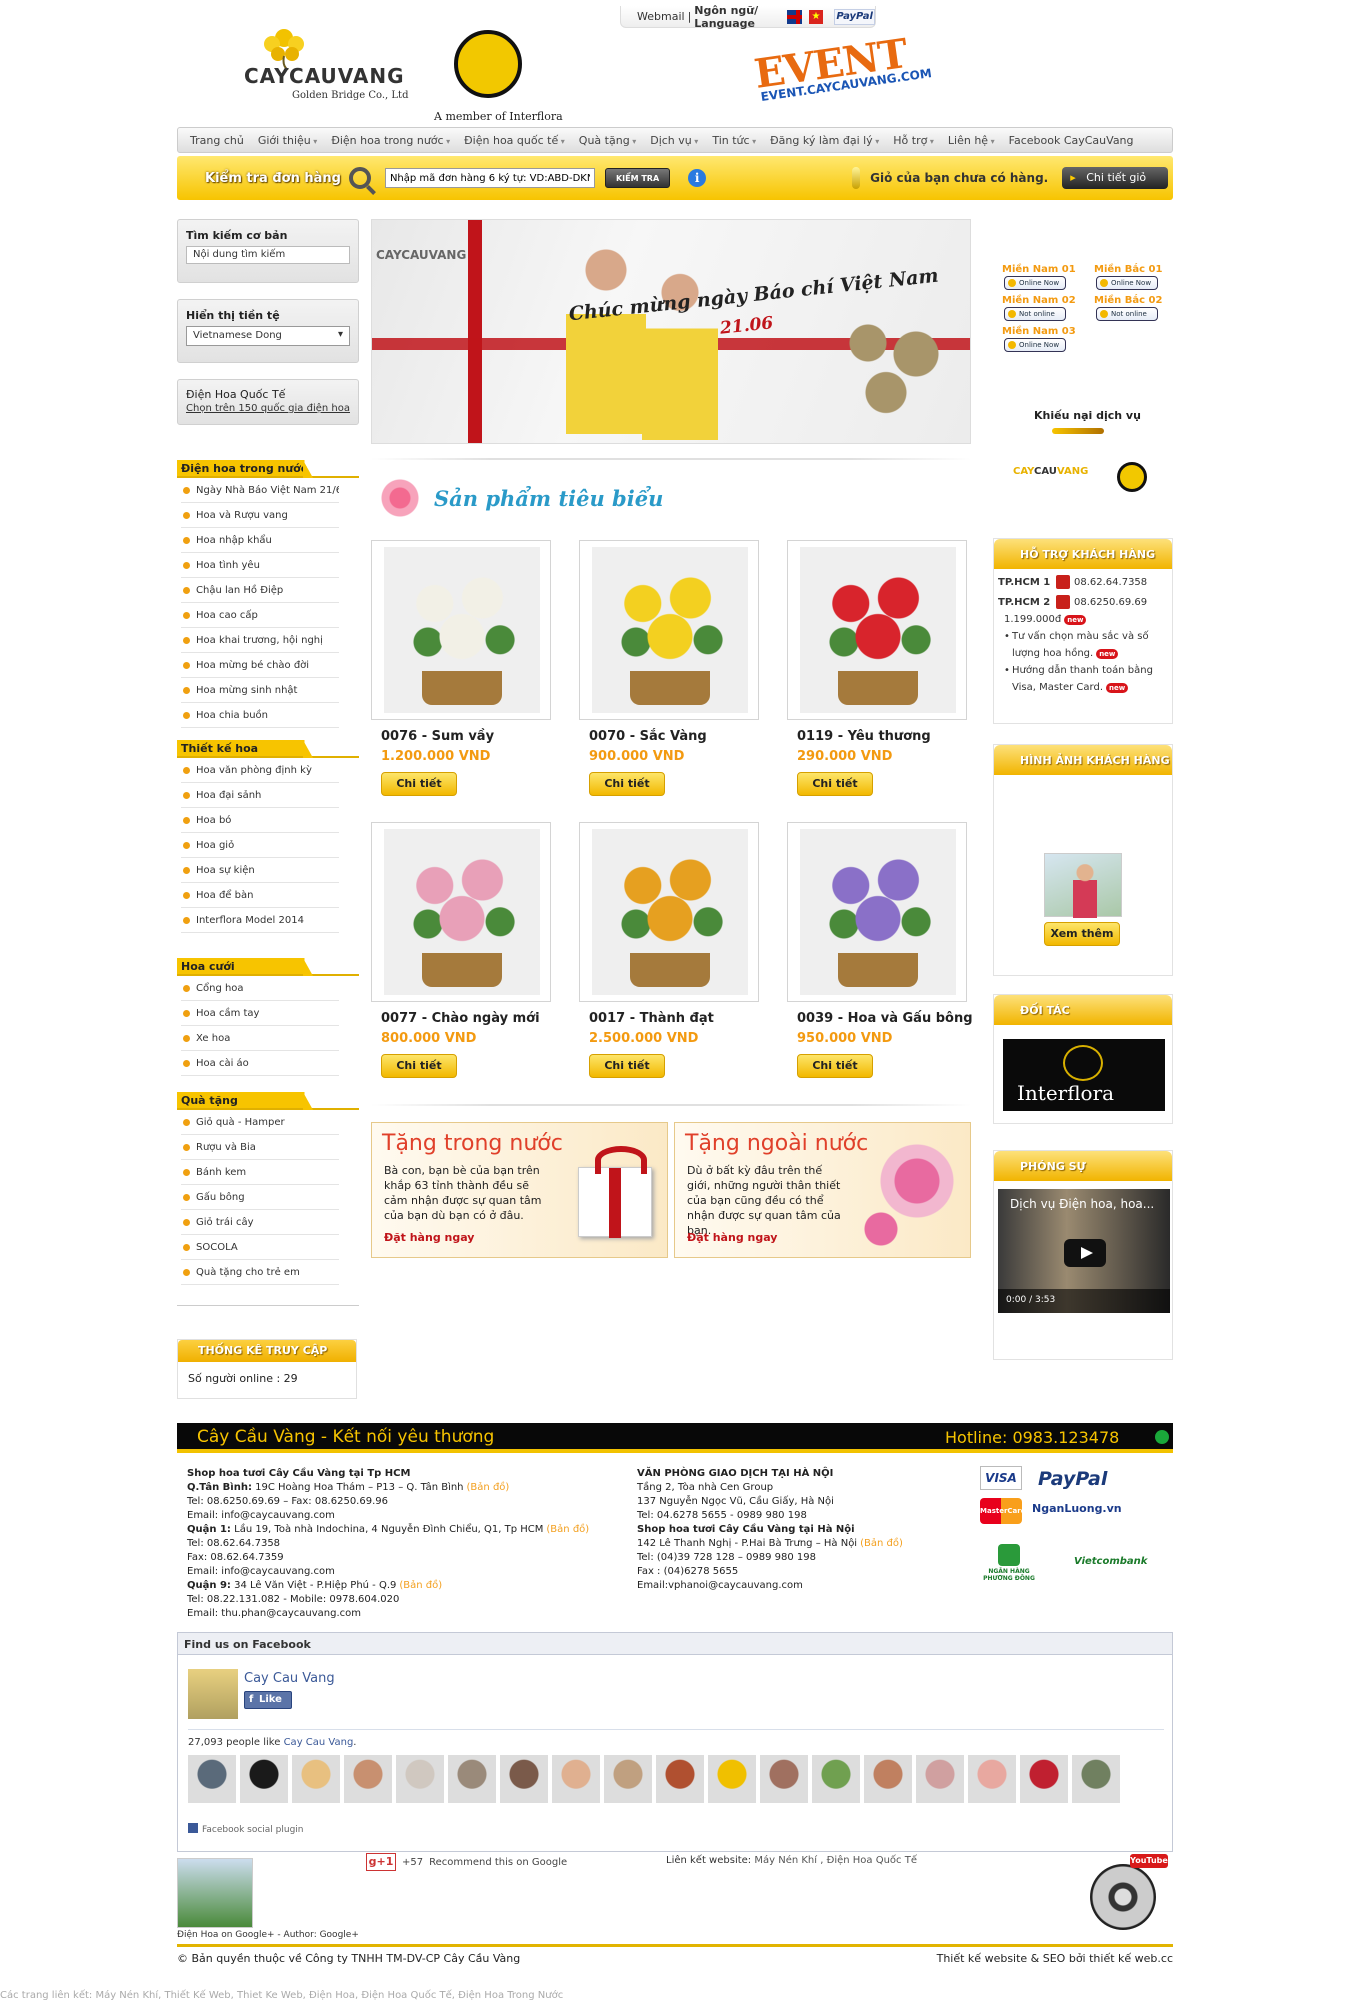  Describe the element at coordinates (1110, 582) in the screenshot. I see `hotline-number: 08.62.64.7358` at that location.